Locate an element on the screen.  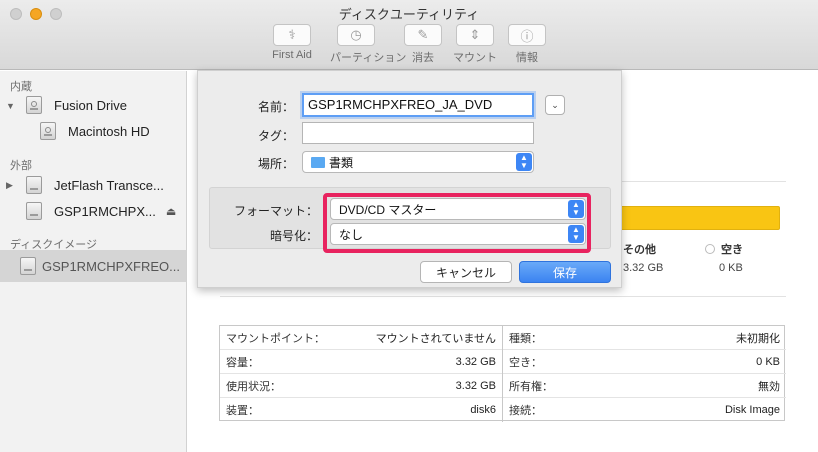
usage-bar is located at coordinates (700, 218).